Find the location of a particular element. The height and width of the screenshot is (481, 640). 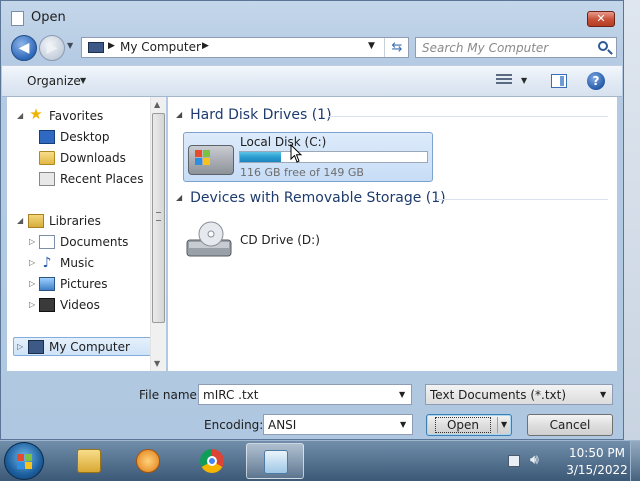

sidebar-item-pictures: ▷ Pictures is located at coordinates (77, 284).